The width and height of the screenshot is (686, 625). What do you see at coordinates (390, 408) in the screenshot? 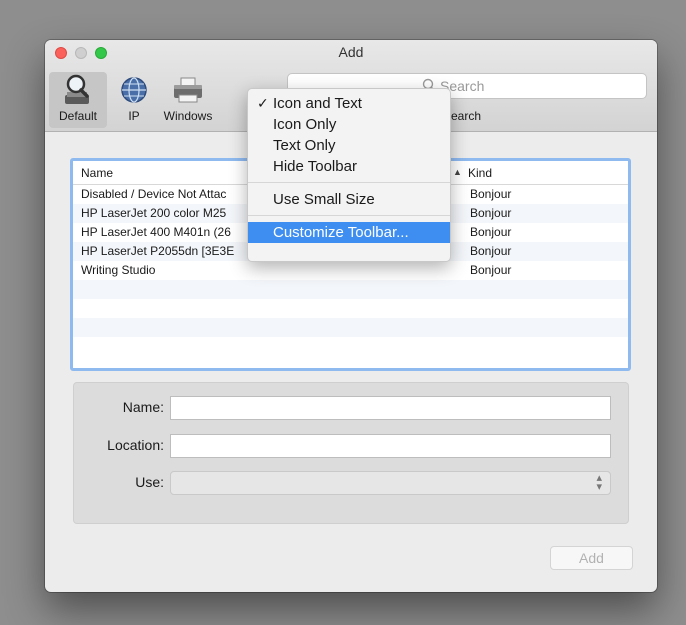
I see `name-field` at bounding box center [390, 408].